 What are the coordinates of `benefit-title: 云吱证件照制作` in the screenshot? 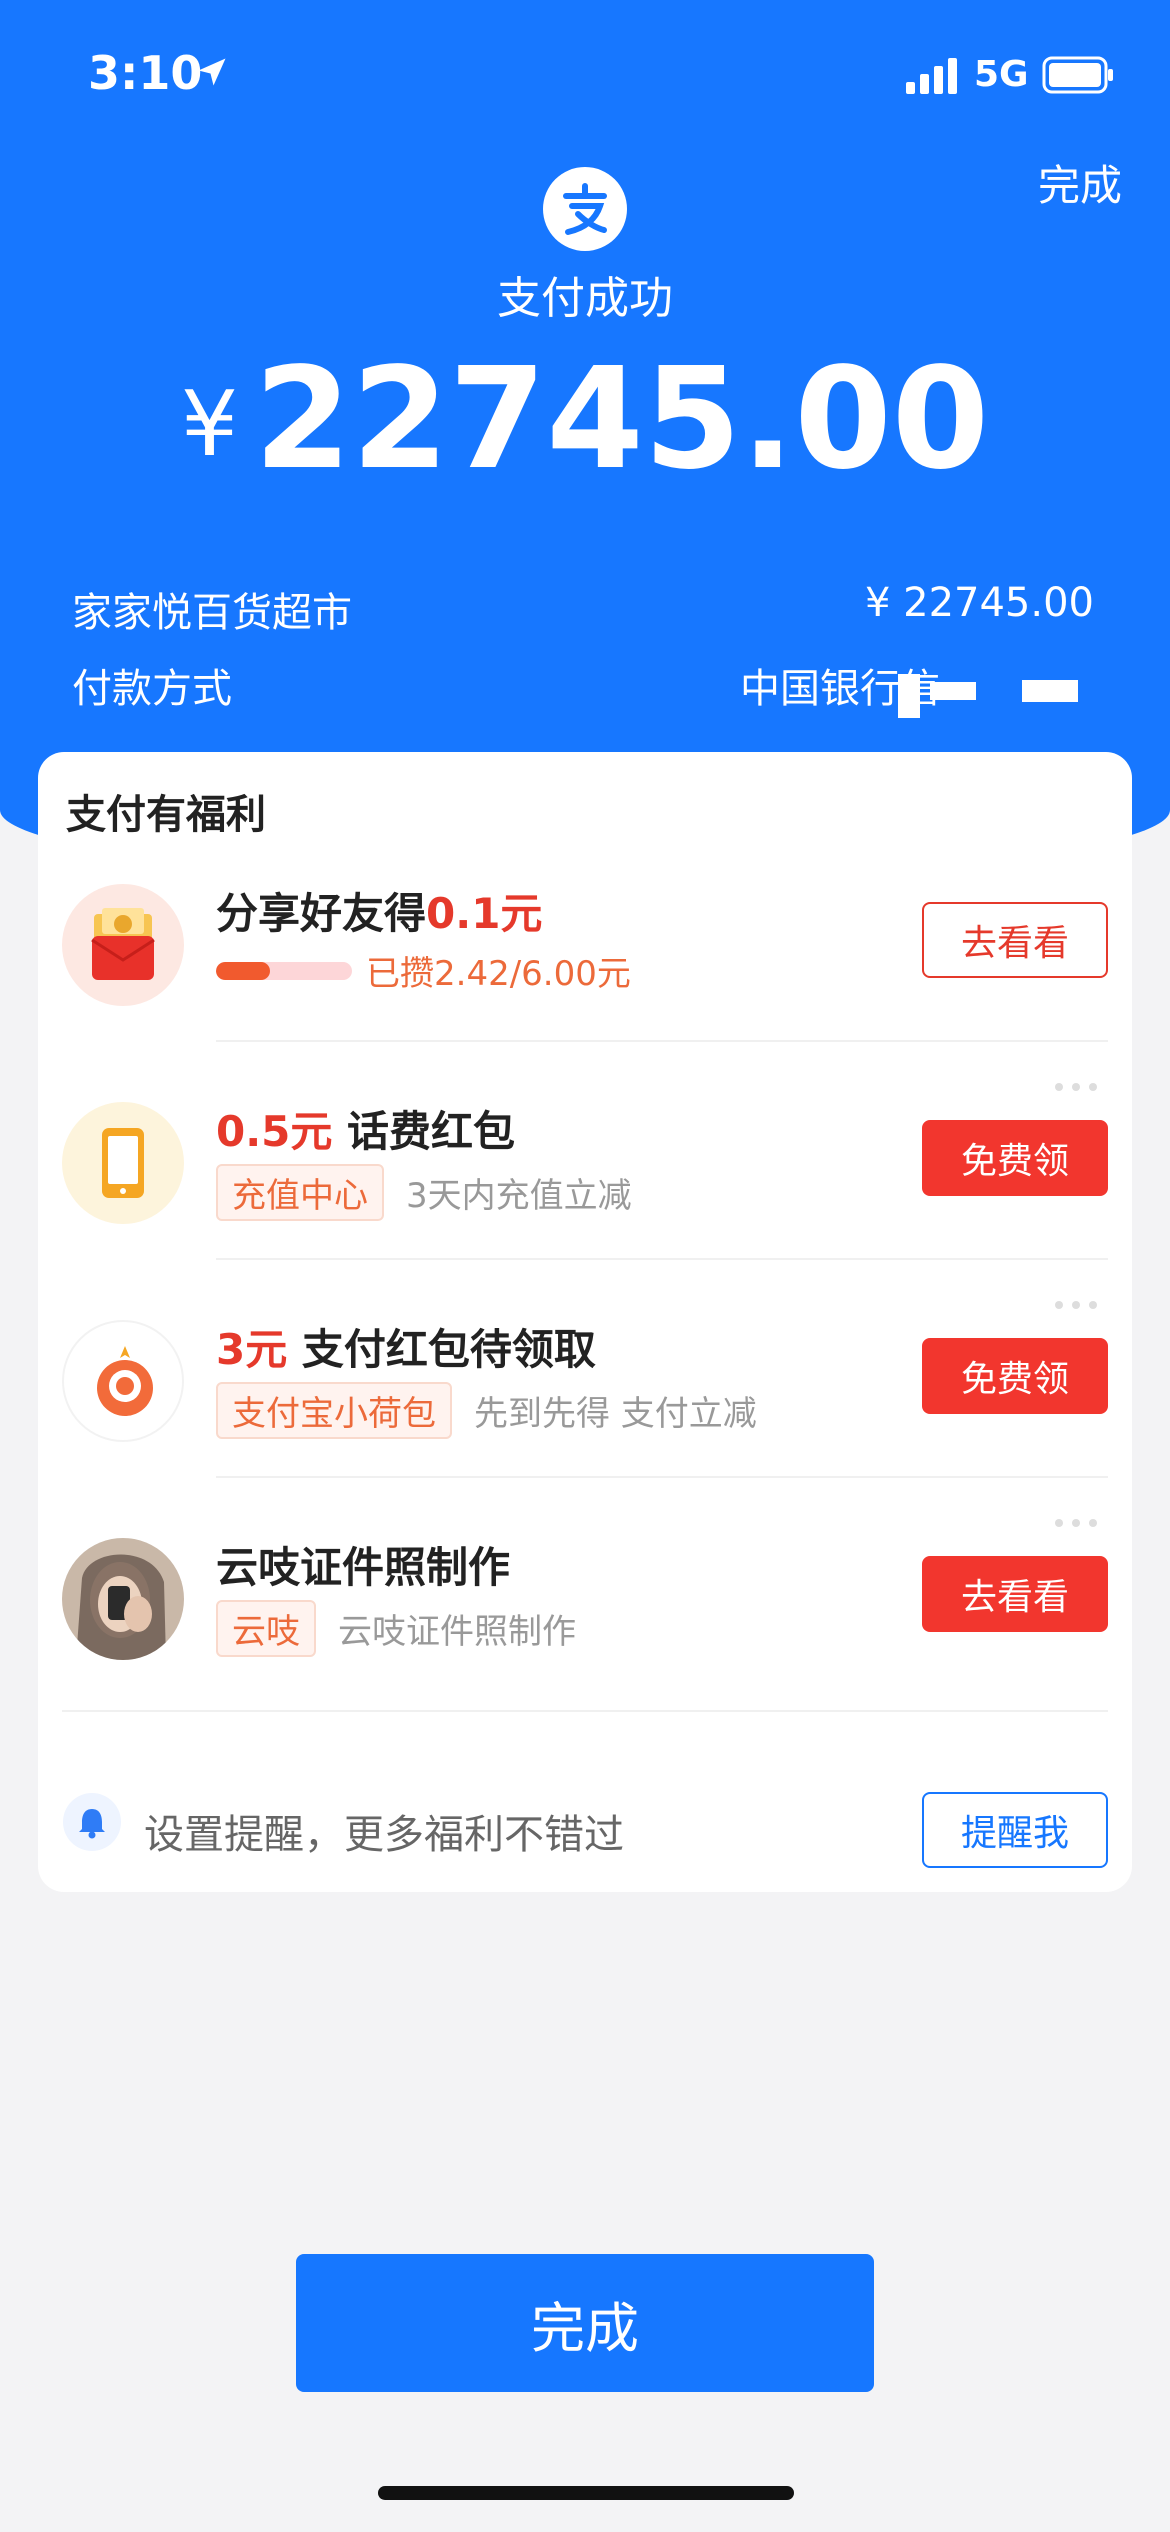 It's located at (363, 1564).